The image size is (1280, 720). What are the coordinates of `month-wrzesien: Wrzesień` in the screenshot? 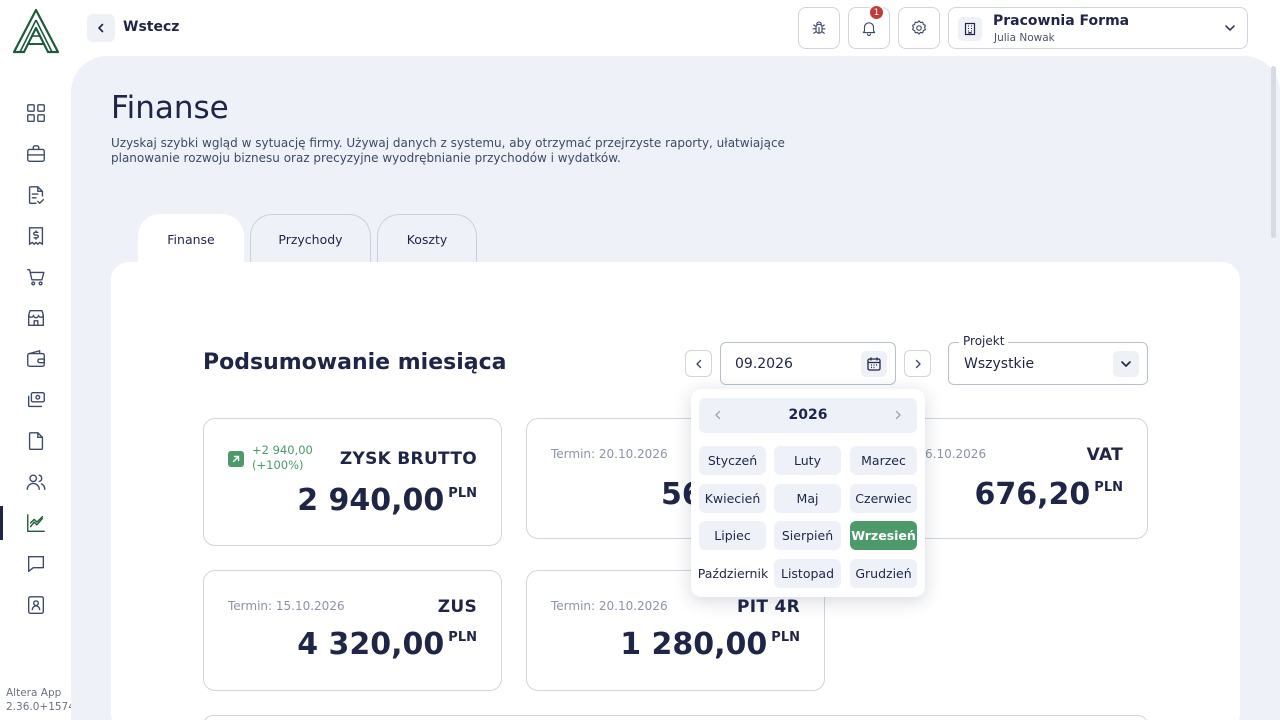 It's located at (883, 535).